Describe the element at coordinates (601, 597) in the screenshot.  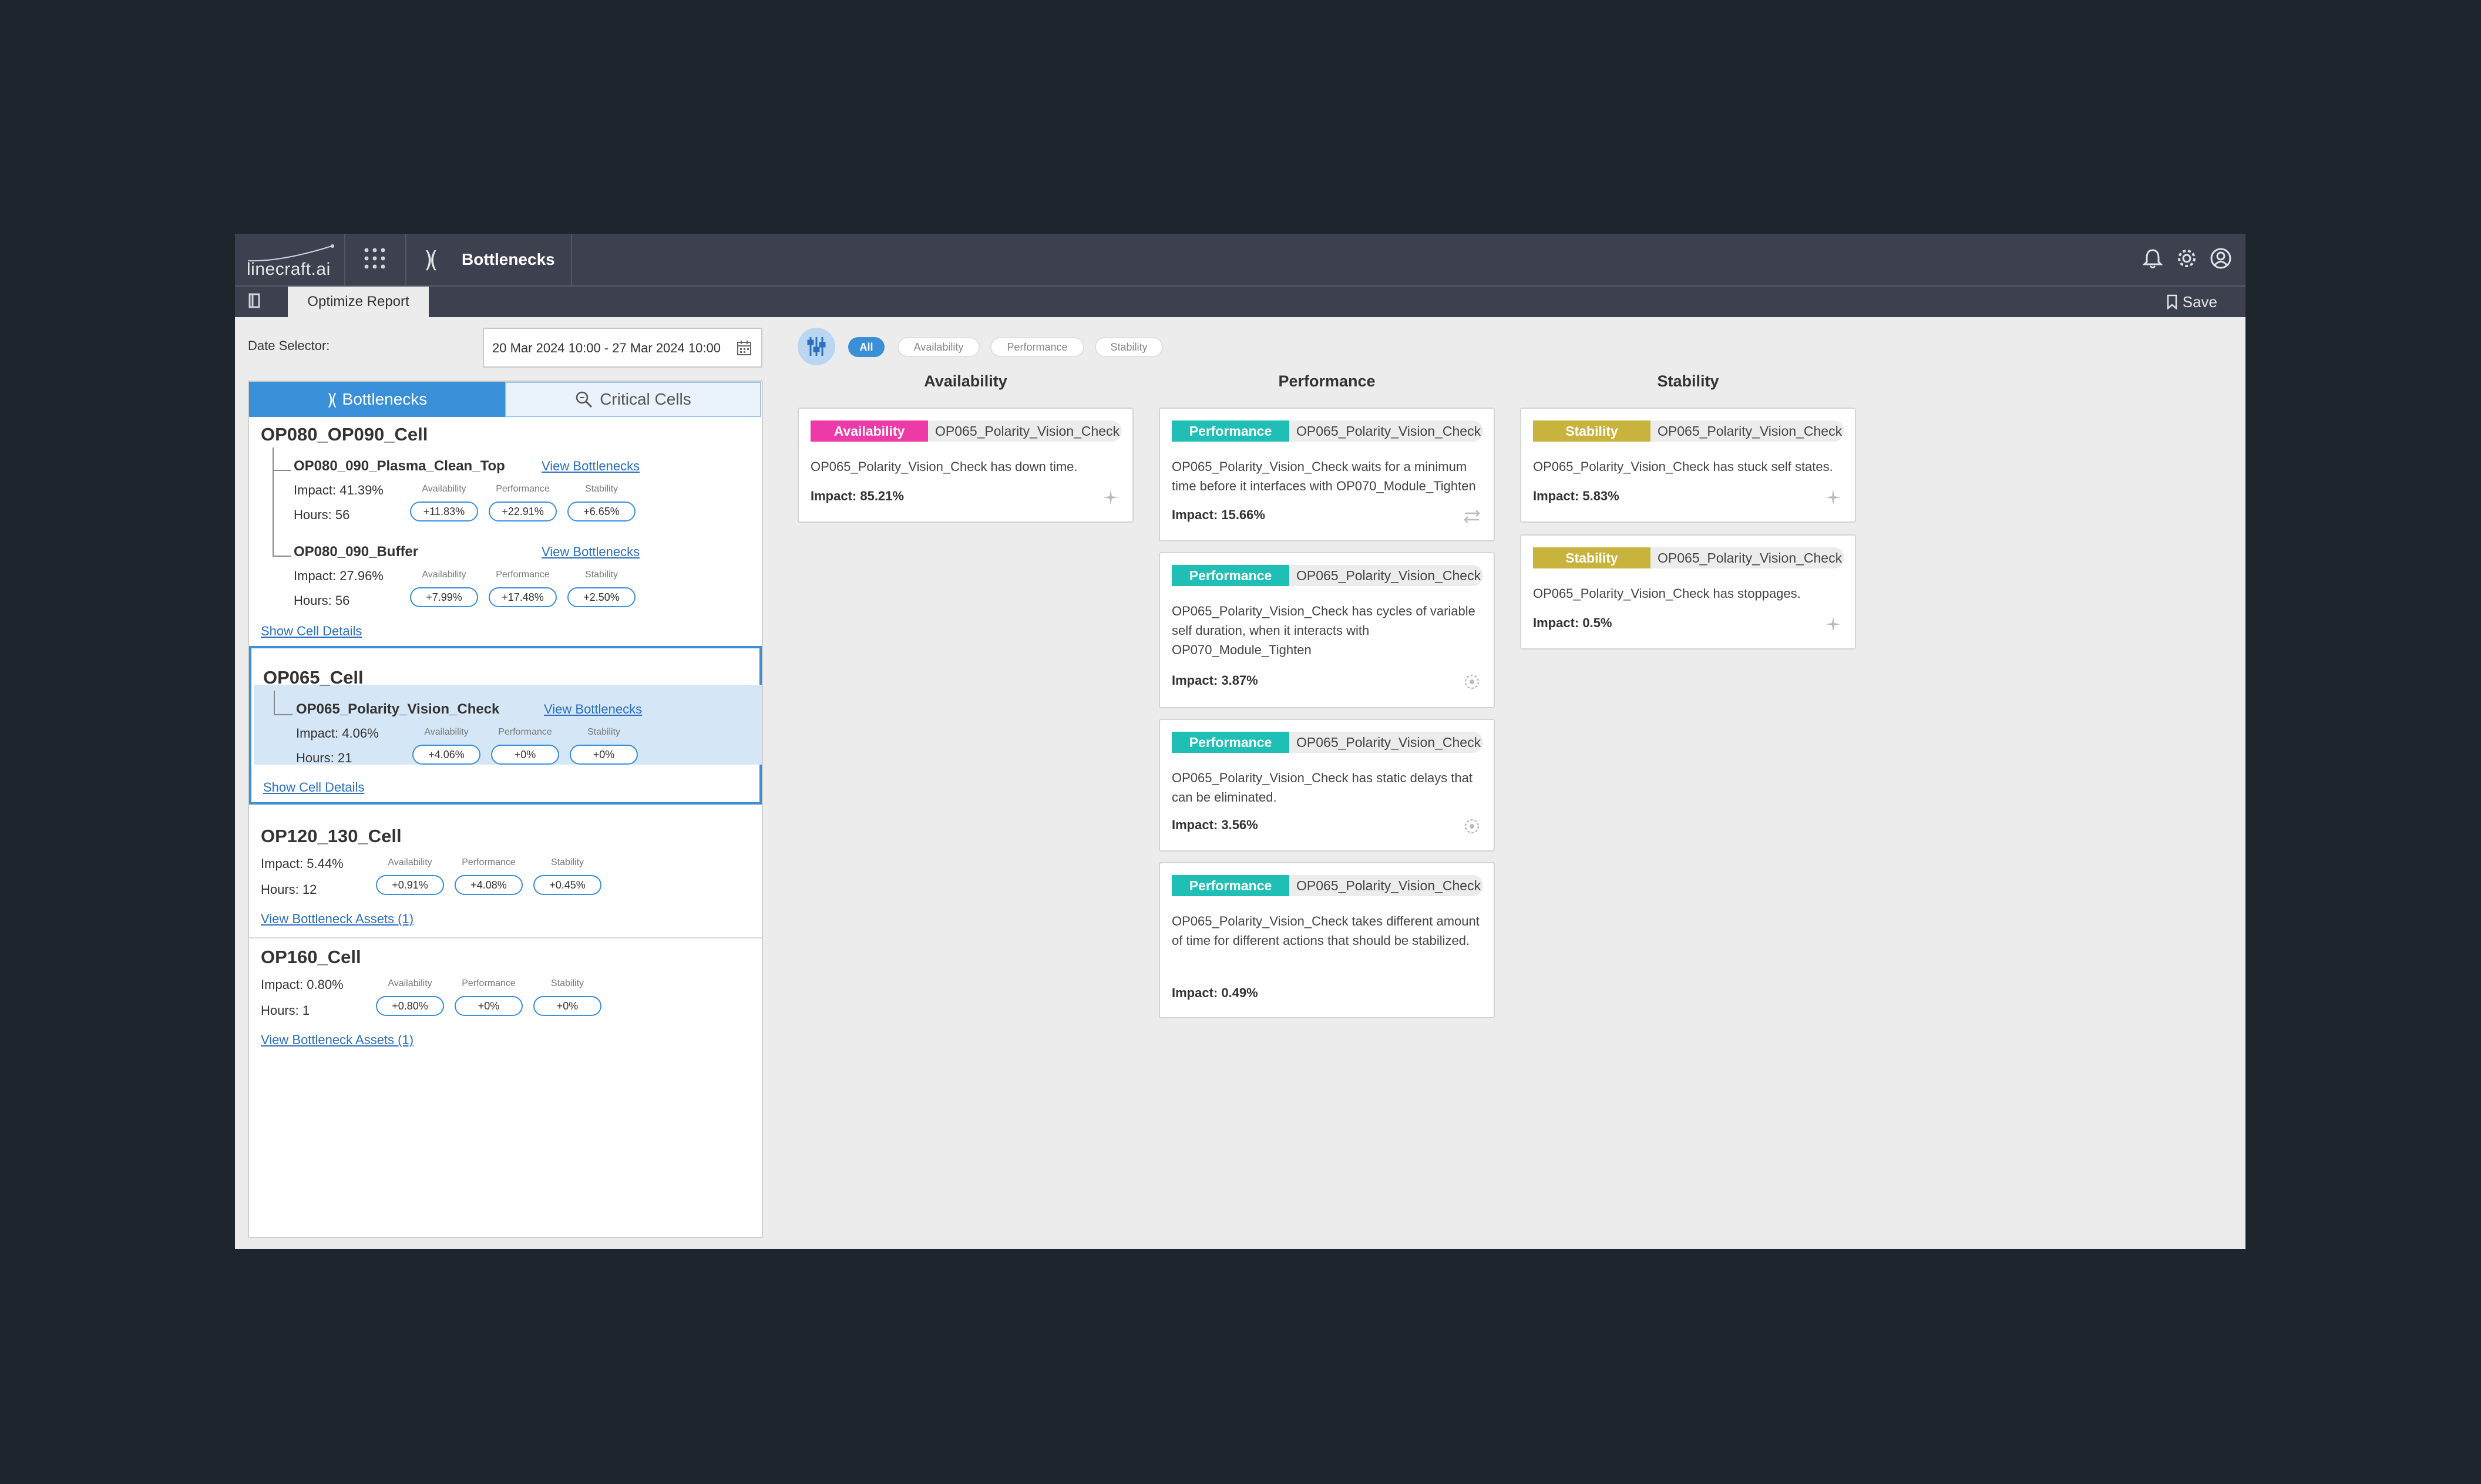
I see `stability-pill: +2.50%` at that location.